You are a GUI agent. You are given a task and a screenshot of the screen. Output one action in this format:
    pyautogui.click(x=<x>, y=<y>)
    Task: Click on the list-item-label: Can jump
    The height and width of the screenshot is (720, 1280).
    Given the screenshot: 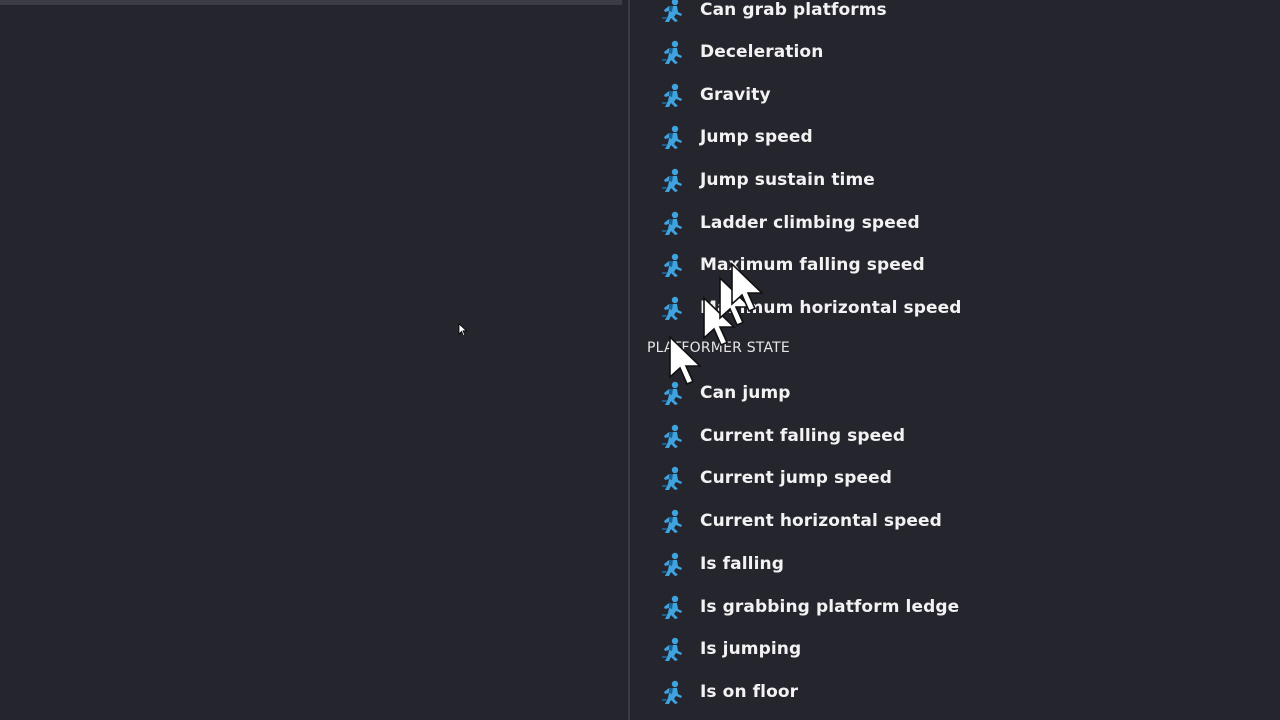 What is the action you would take?
    pyautogui.click(x=745, y=393)
    